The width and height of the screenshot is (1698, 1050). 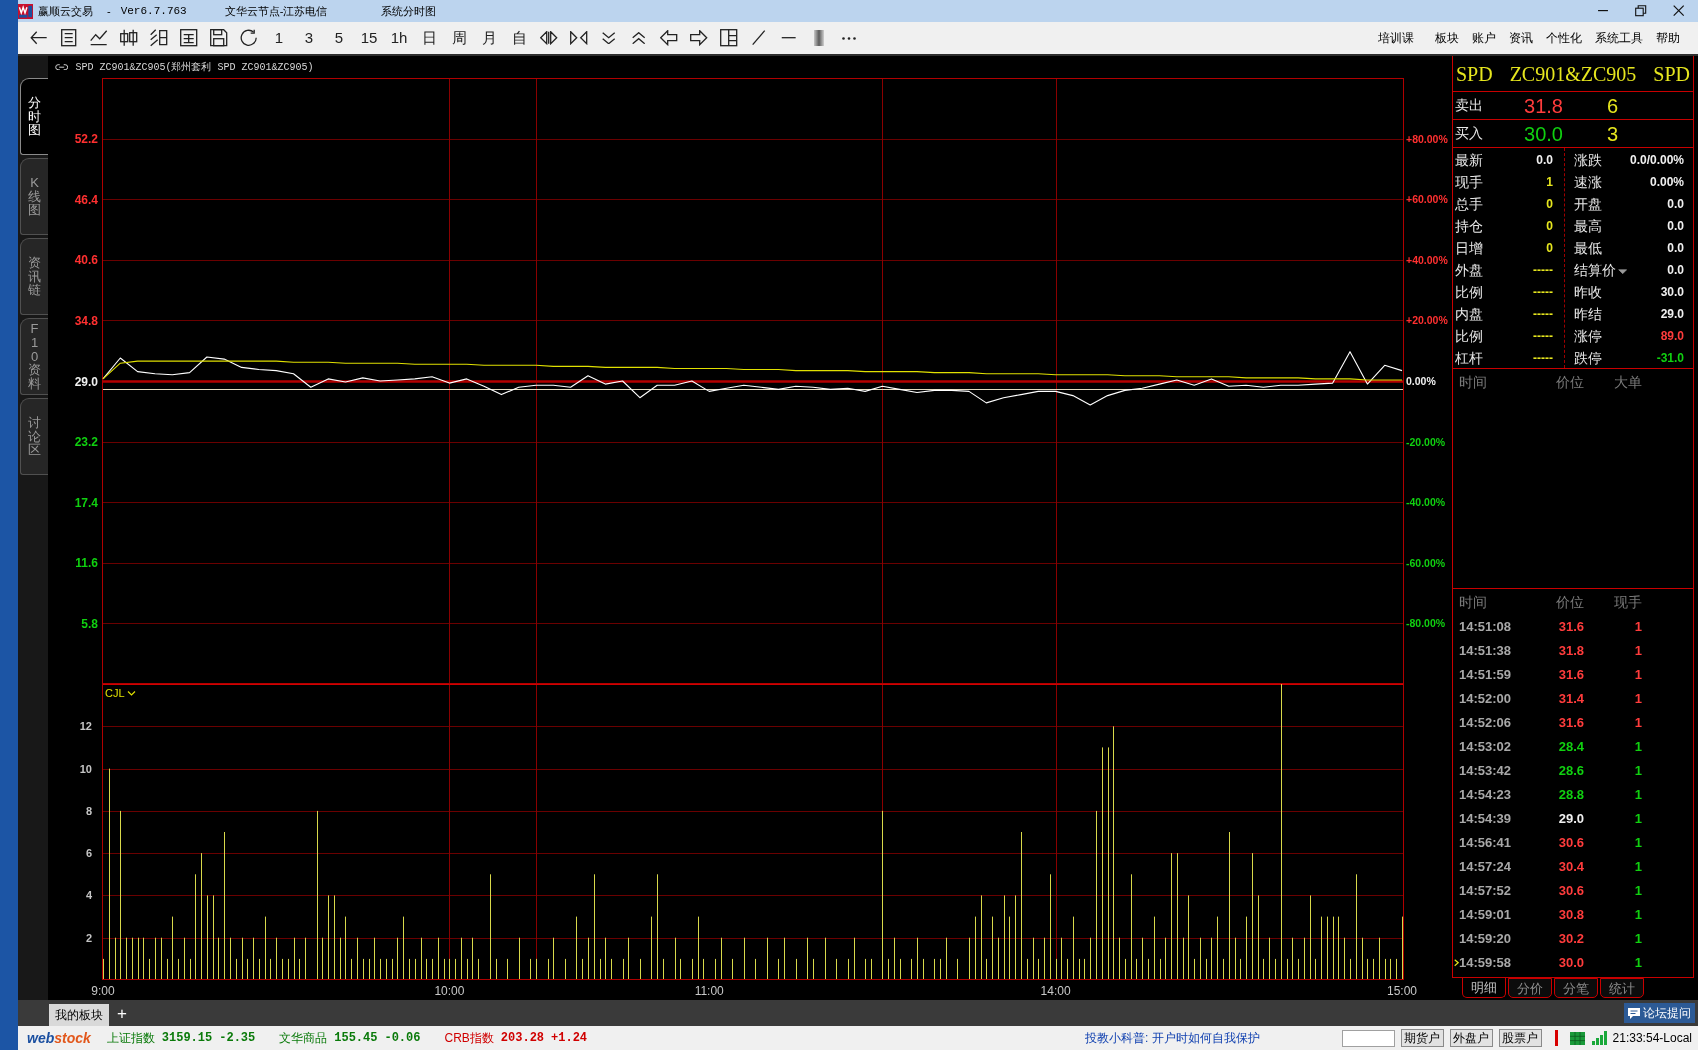 What do you see at coordinates (65, 11) in the screenshot?
I see `app-name: 赢顺云交易` at bounding box center [65, 11].